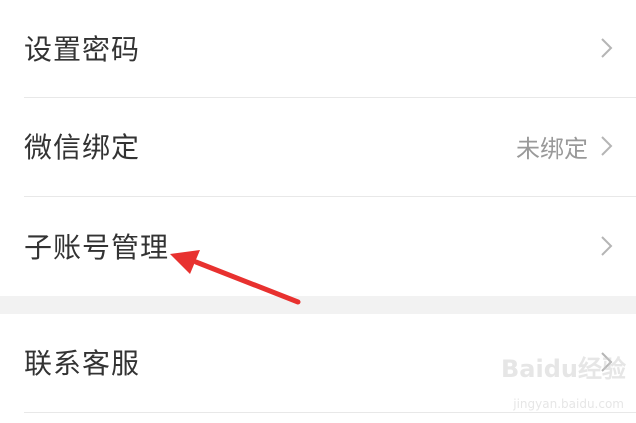 The height and width of the screenshot is (423, 636). Describe the element at coordinates (568, 404) in the screenshot. I see `watermark-url-text: jingyan.baidu.com` at that location.